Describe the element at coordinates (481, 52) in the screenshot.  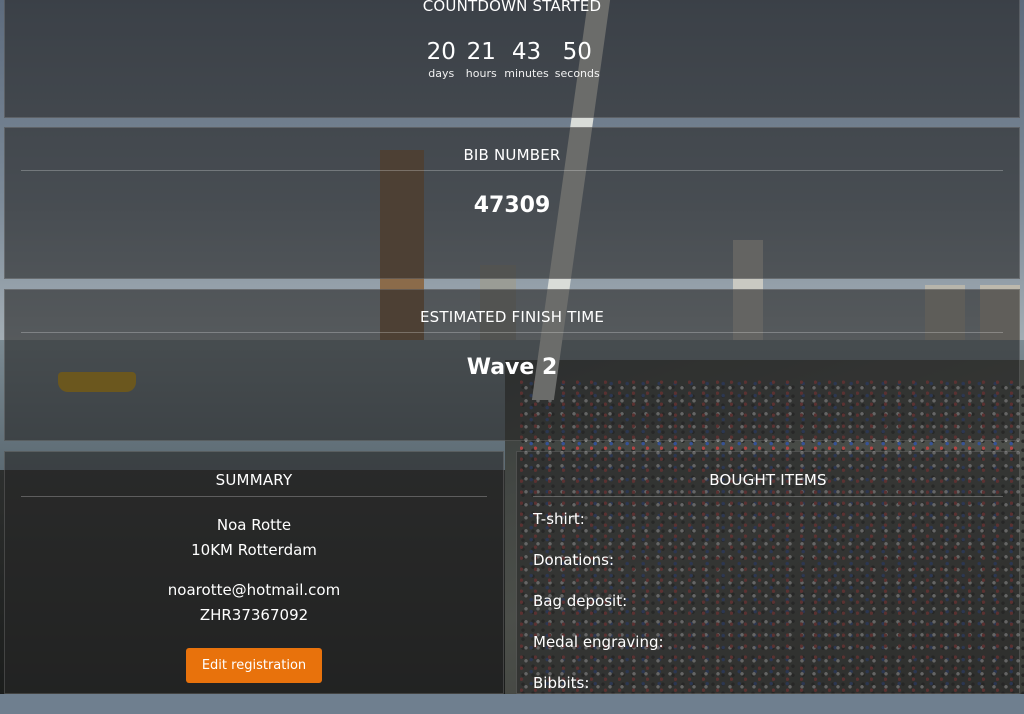
I see `countdown-hours-value: 21` at that location.